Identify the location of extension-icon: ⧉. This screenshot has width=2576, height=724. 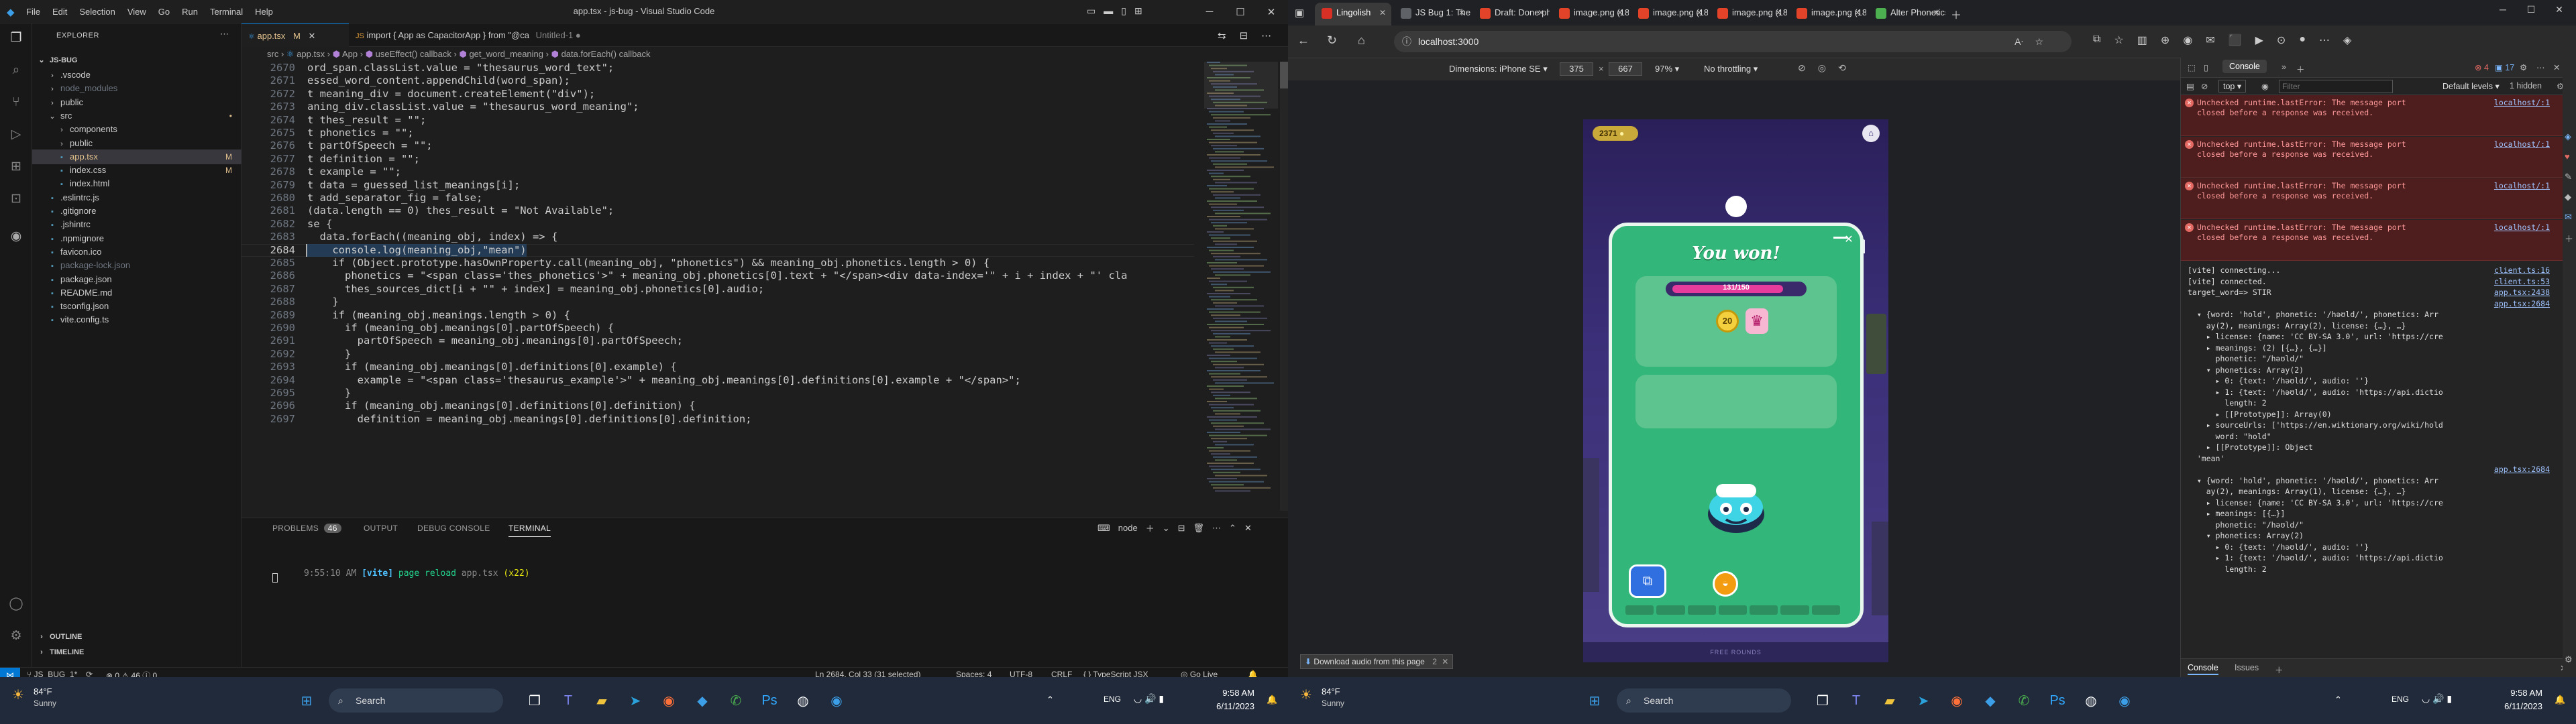
(2096, 40).